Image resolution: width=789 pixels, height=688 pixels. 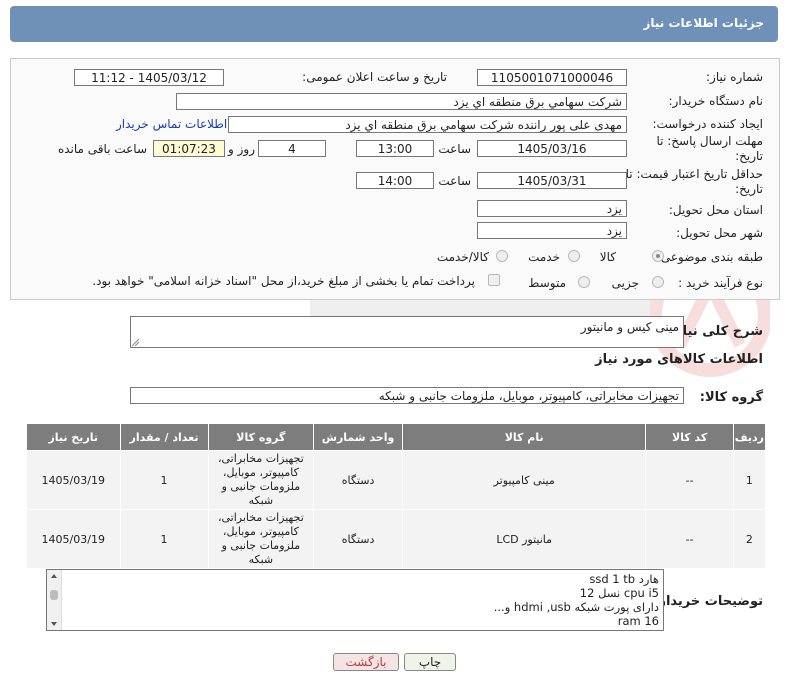 I want to click on validity-label: حداقل تاریخ اعتبار قیمت: تا تاریخ:, so click(x=694, y=181).